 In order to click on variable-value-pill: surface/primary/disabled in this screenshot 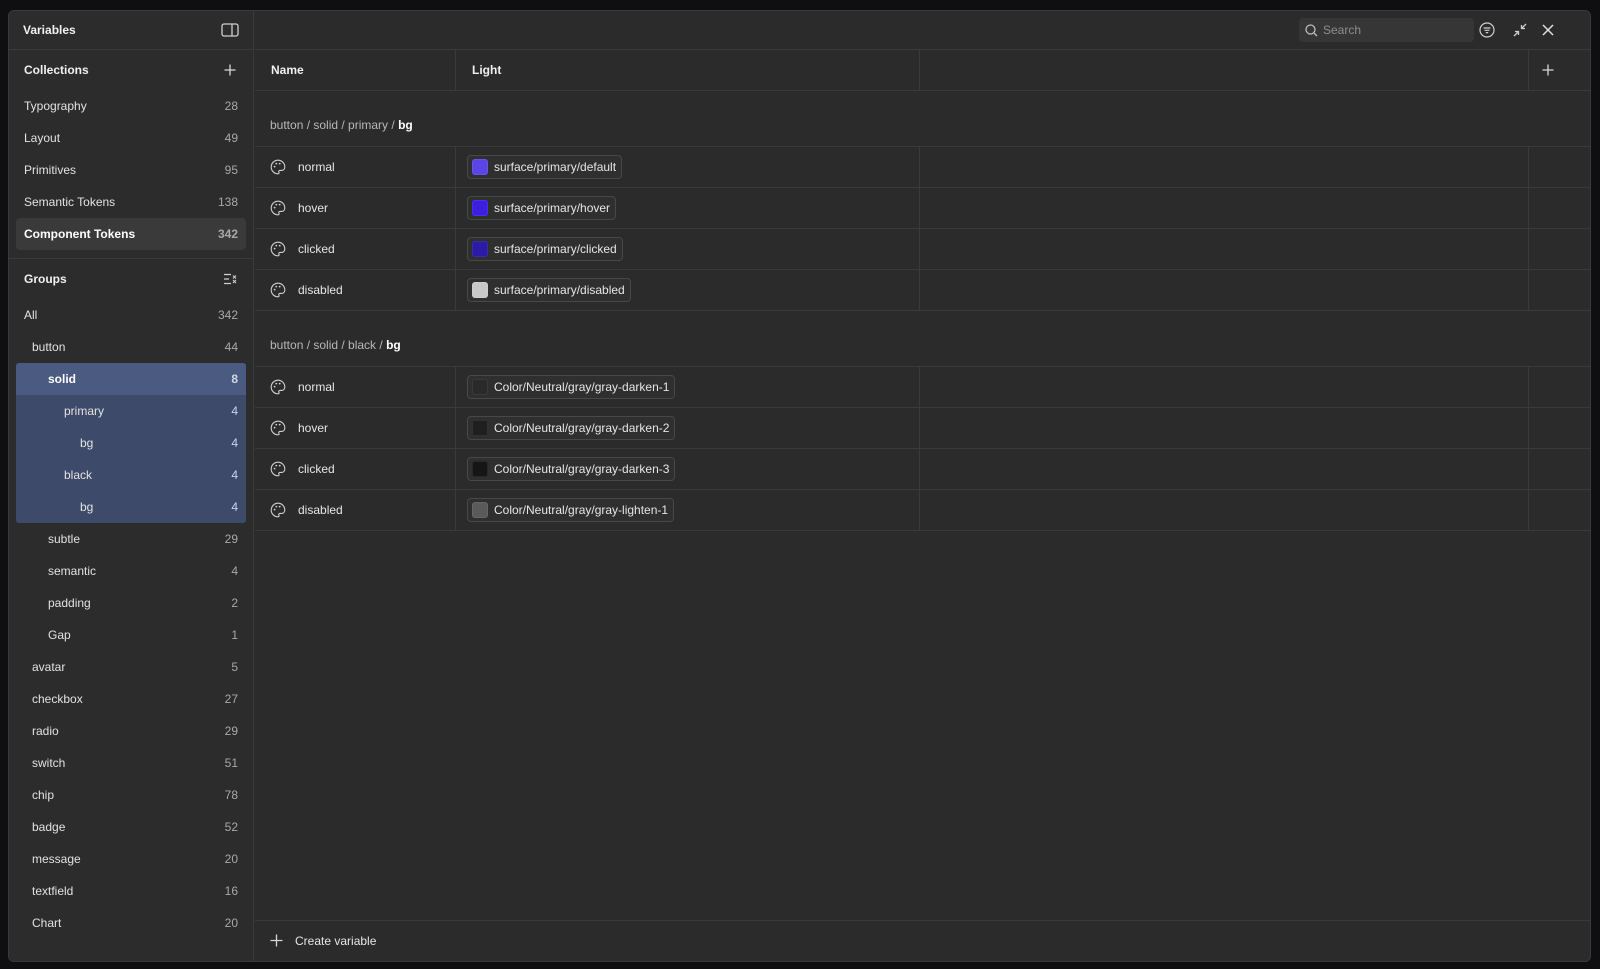, I will do `click(549, 290)`.